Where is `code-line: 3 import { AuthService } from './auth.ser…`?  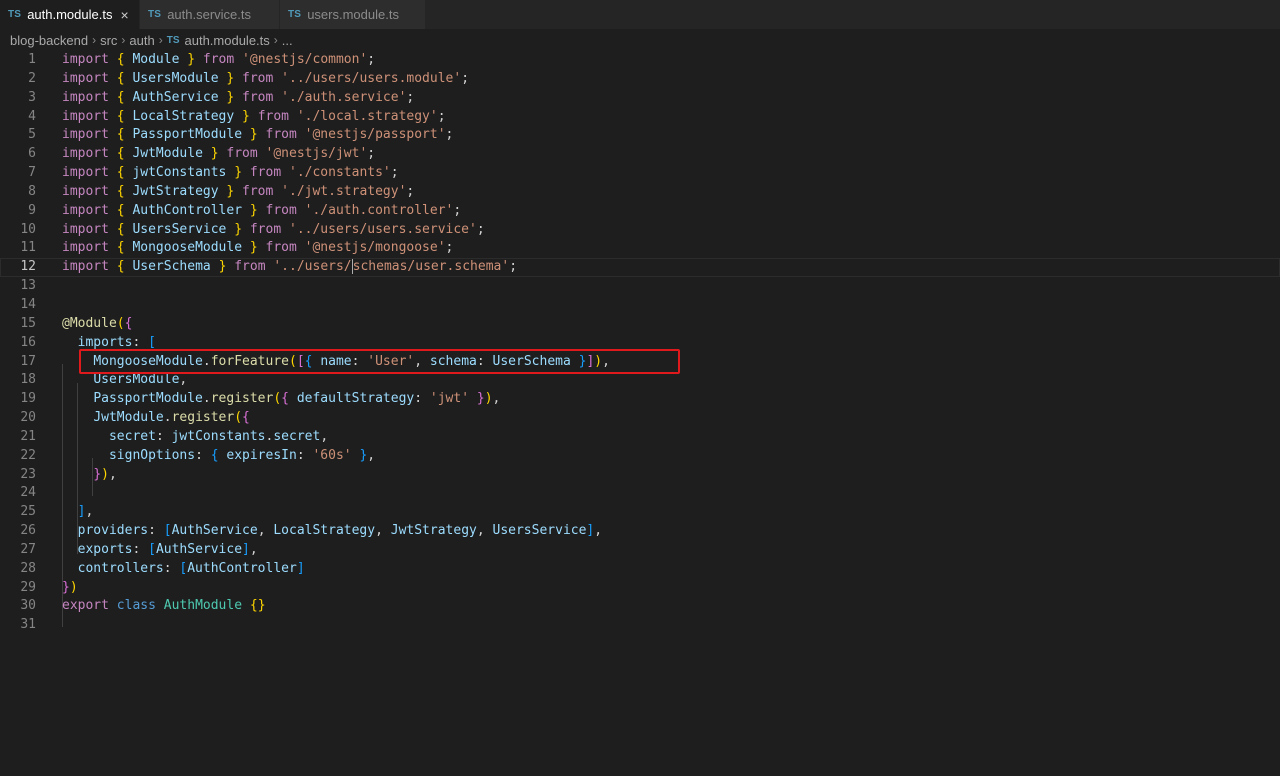 code-line: 3 import { AuthService } from './auth.ser… is located at coordinates (640, 98).